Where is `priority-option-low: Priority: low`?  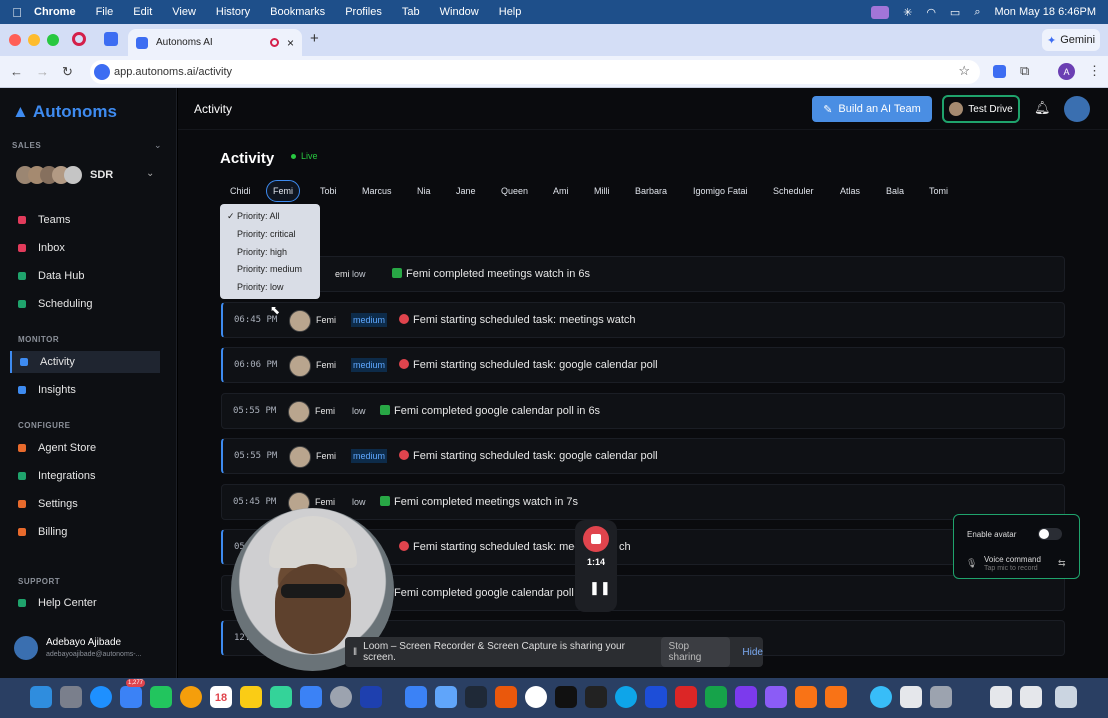 priority-option-low: Priority: low is located at coordinates (260, 287).